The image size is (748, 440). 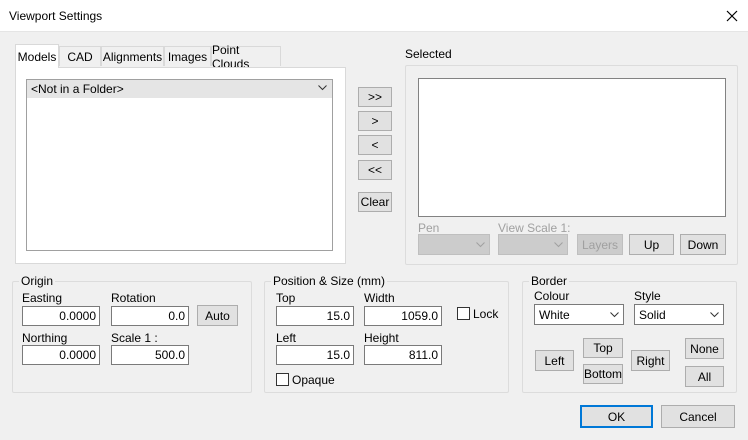 I want to click on easting-field: 0.0000, so click(x=61, y=316).